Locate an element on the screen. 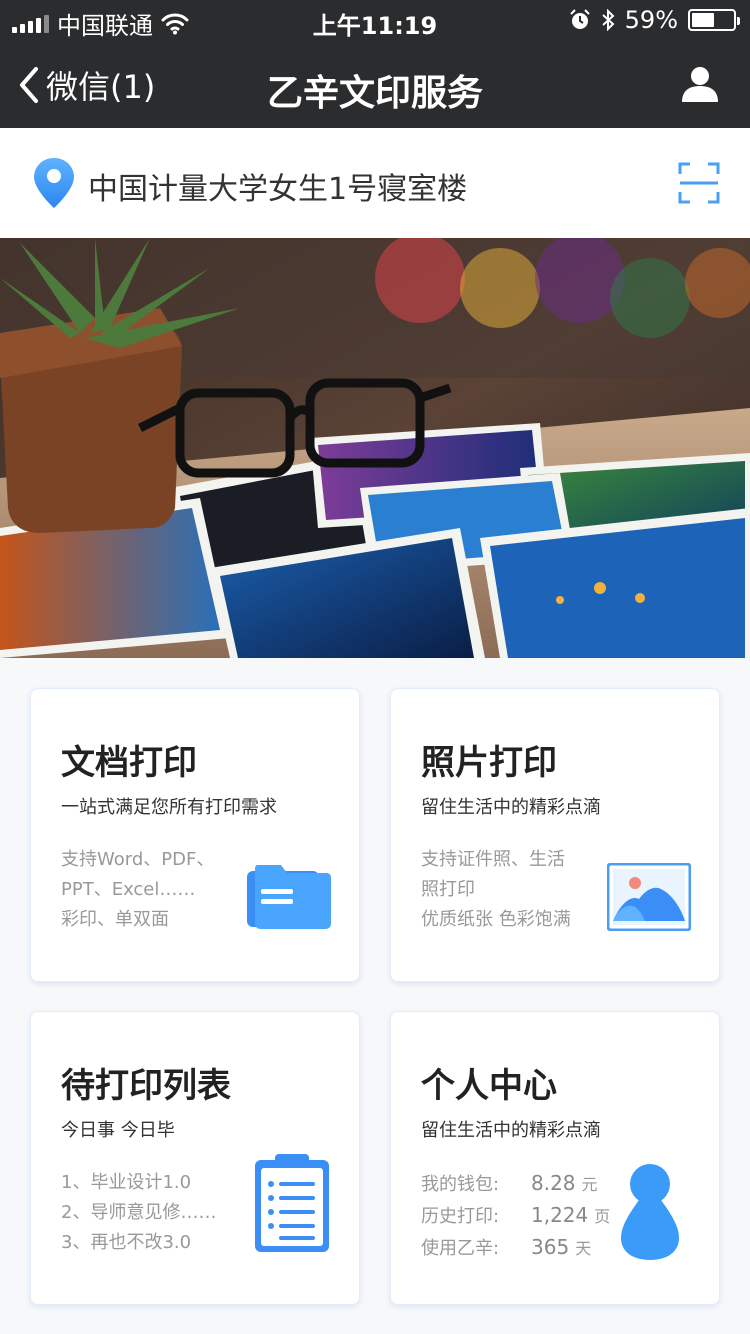 This screenshot has height=1334, width=750. card-description: 支持证件照、生活 照打印 优质纸张 色彩饱满 is located at coordinates (496, 890).